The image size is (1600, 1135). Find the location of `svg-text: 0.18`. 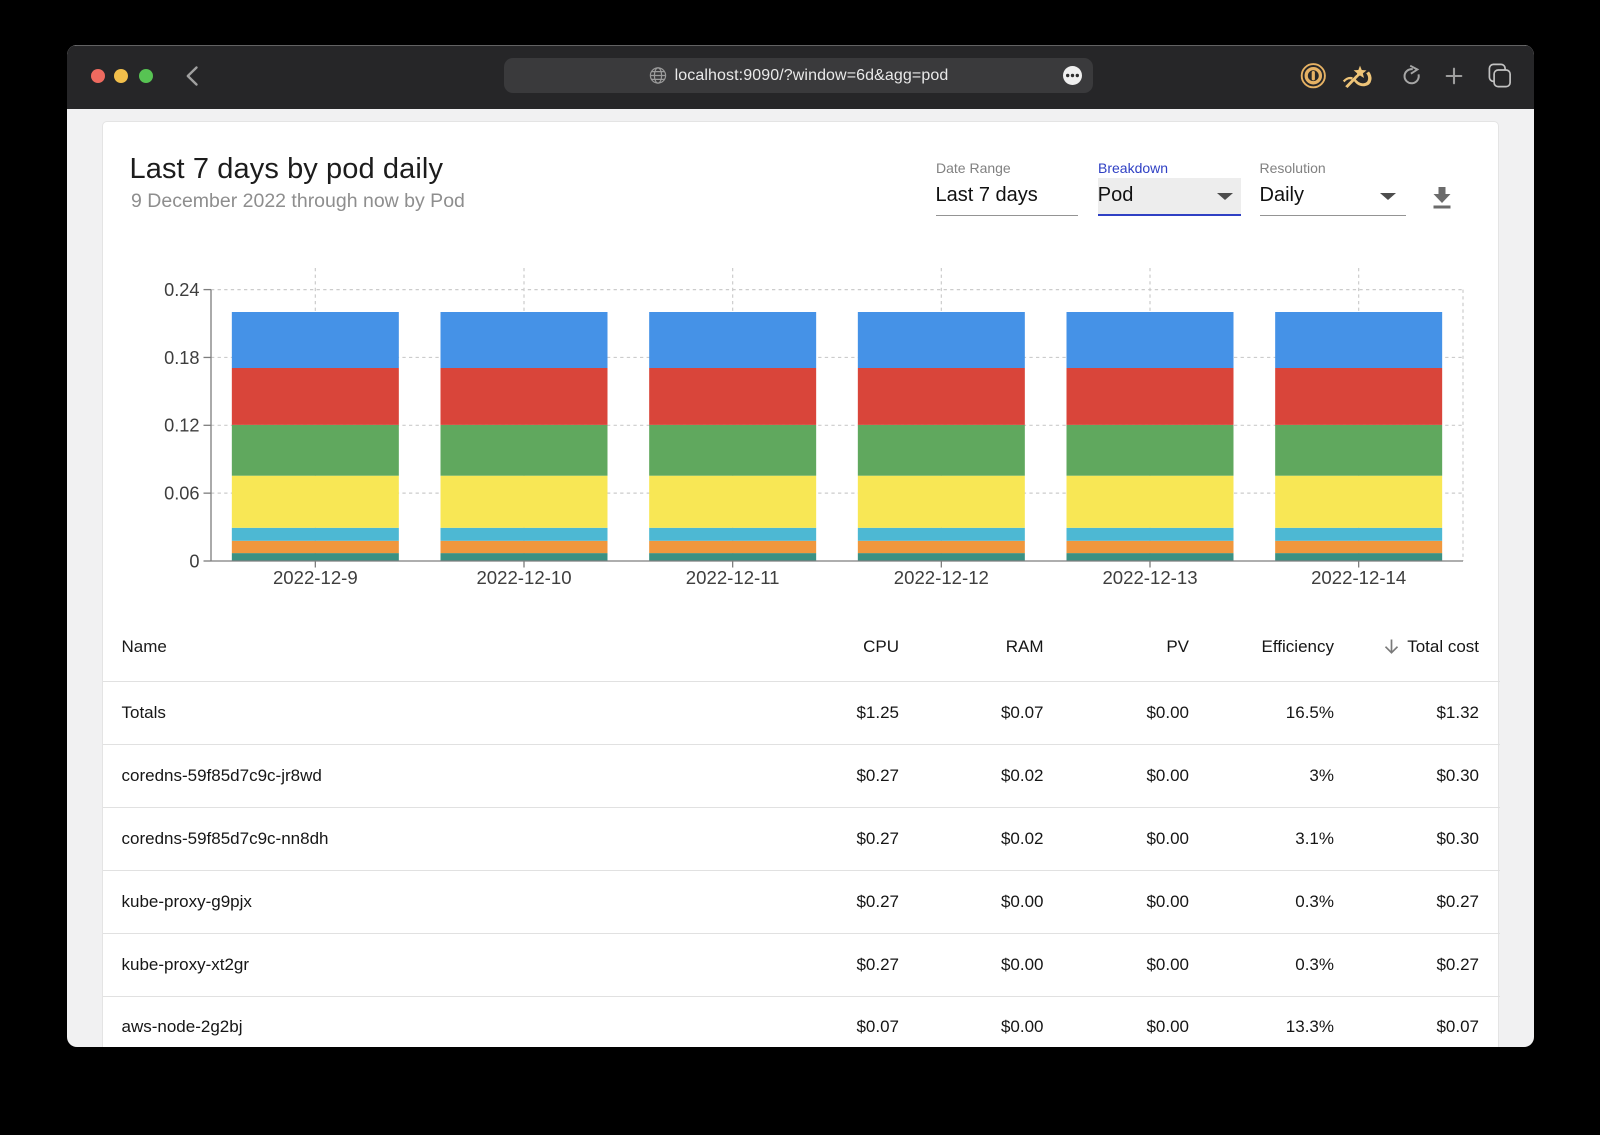

svg-text: 0.18 is located at coordinates (181, 358).